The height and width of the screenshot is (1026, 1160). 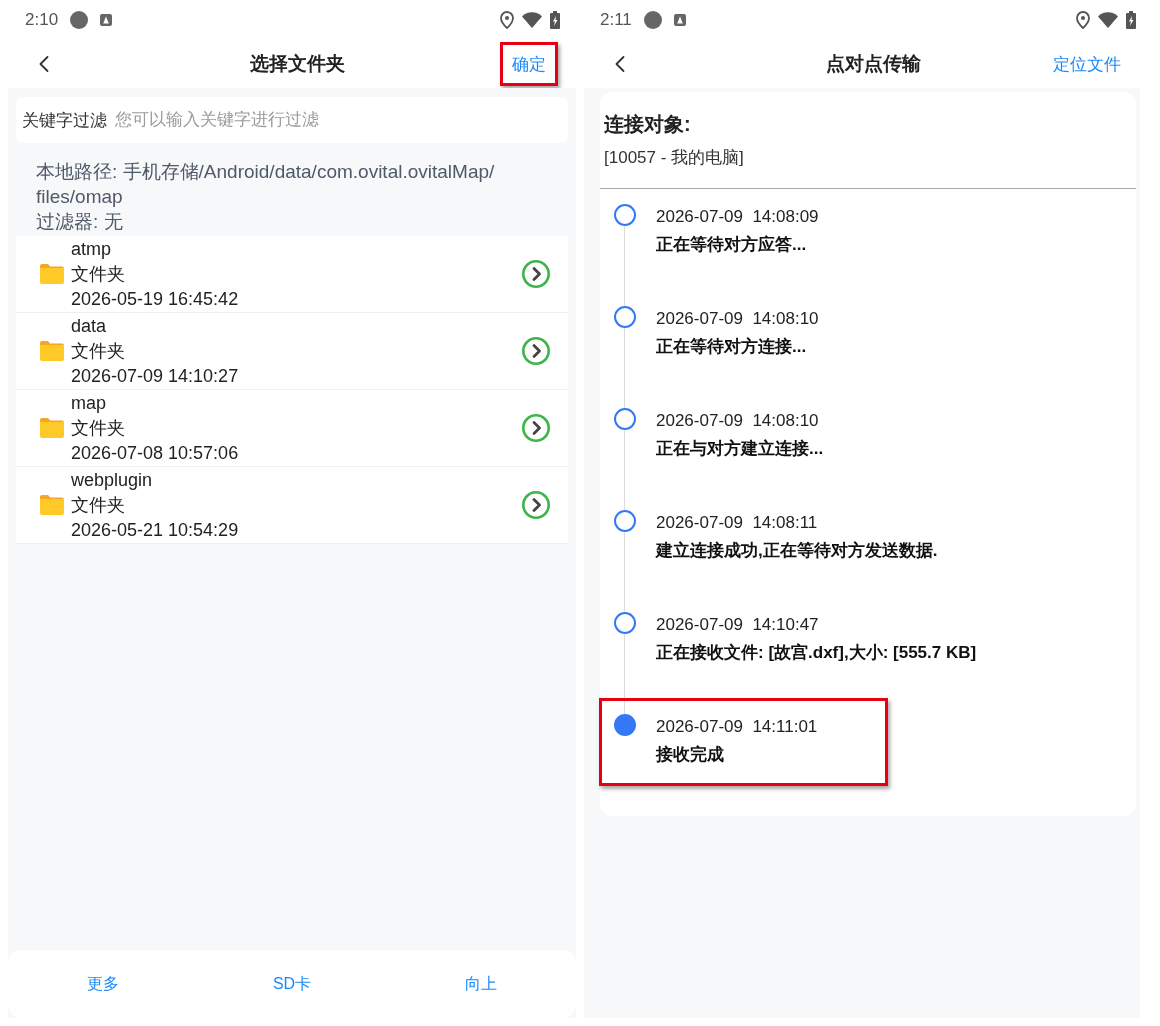 What do you see at coordinates (737, 523) in the screenshot?
I see `event-time: 2026-07-09 14:08:11` at bounding box center [737, 523].